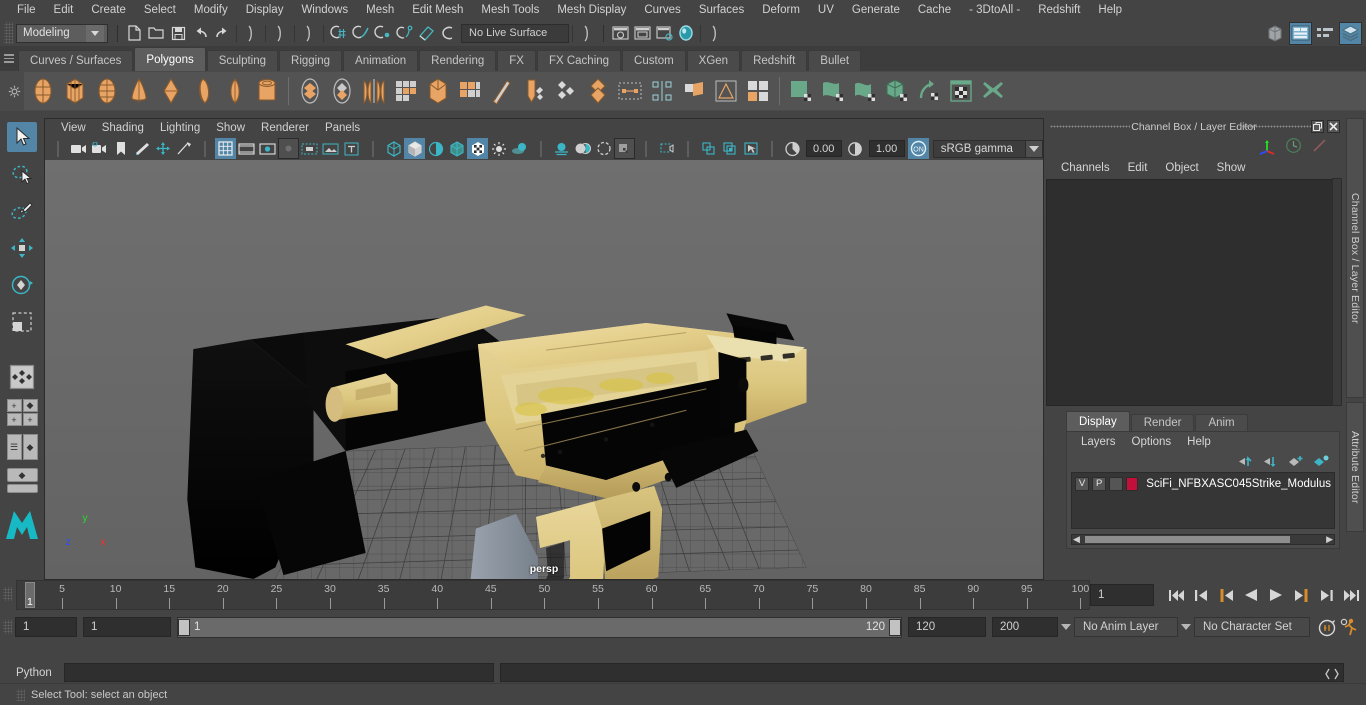 This screenshot has width=1366, height=705. Describe the element at coordinates (120, 148) in the screenshot. I see `bookmark-icon` at that location.